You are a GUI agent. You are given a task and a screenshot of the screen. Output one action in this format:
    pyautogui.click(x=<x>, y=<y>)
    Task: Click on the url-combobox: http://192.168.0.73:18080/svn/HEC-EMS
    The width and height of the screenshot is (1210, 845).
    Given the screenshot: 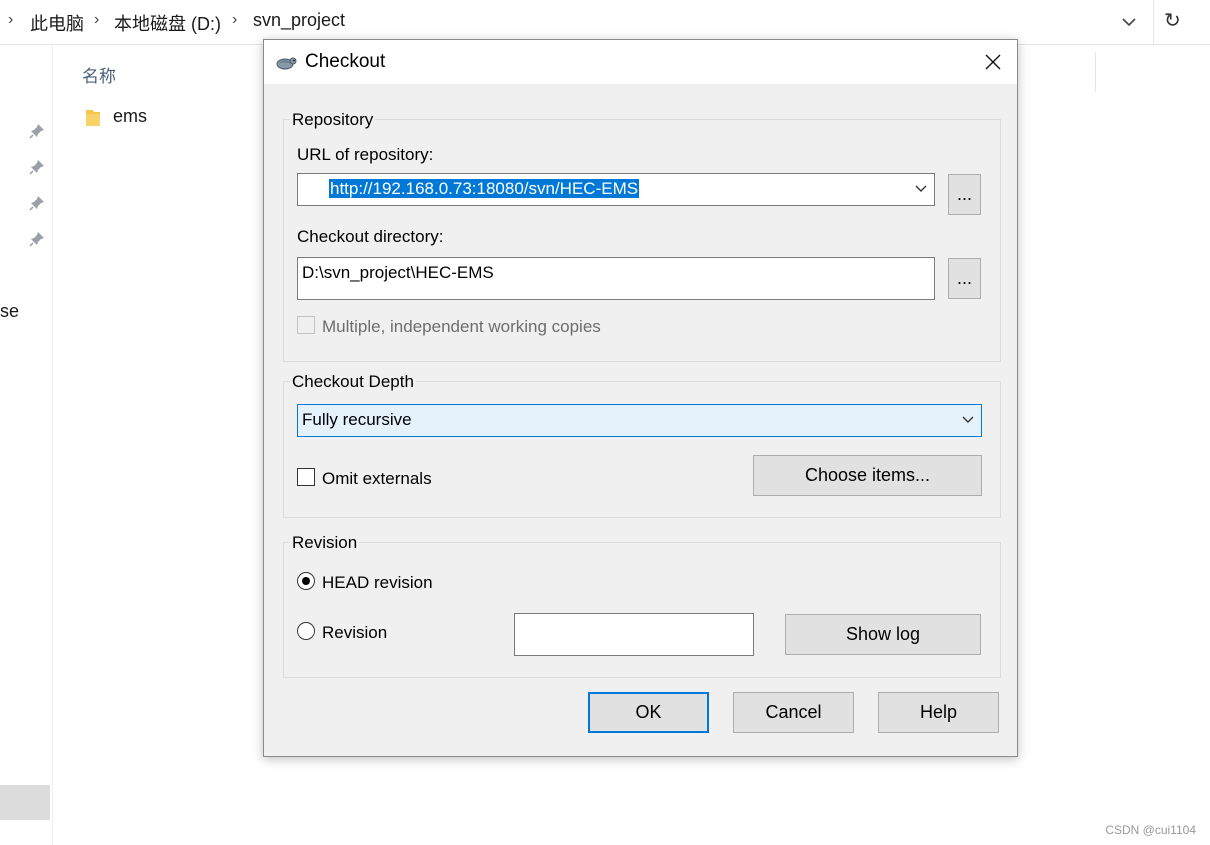 What is the action you would take?
    pyautogui.click(x=616, y=189)
    